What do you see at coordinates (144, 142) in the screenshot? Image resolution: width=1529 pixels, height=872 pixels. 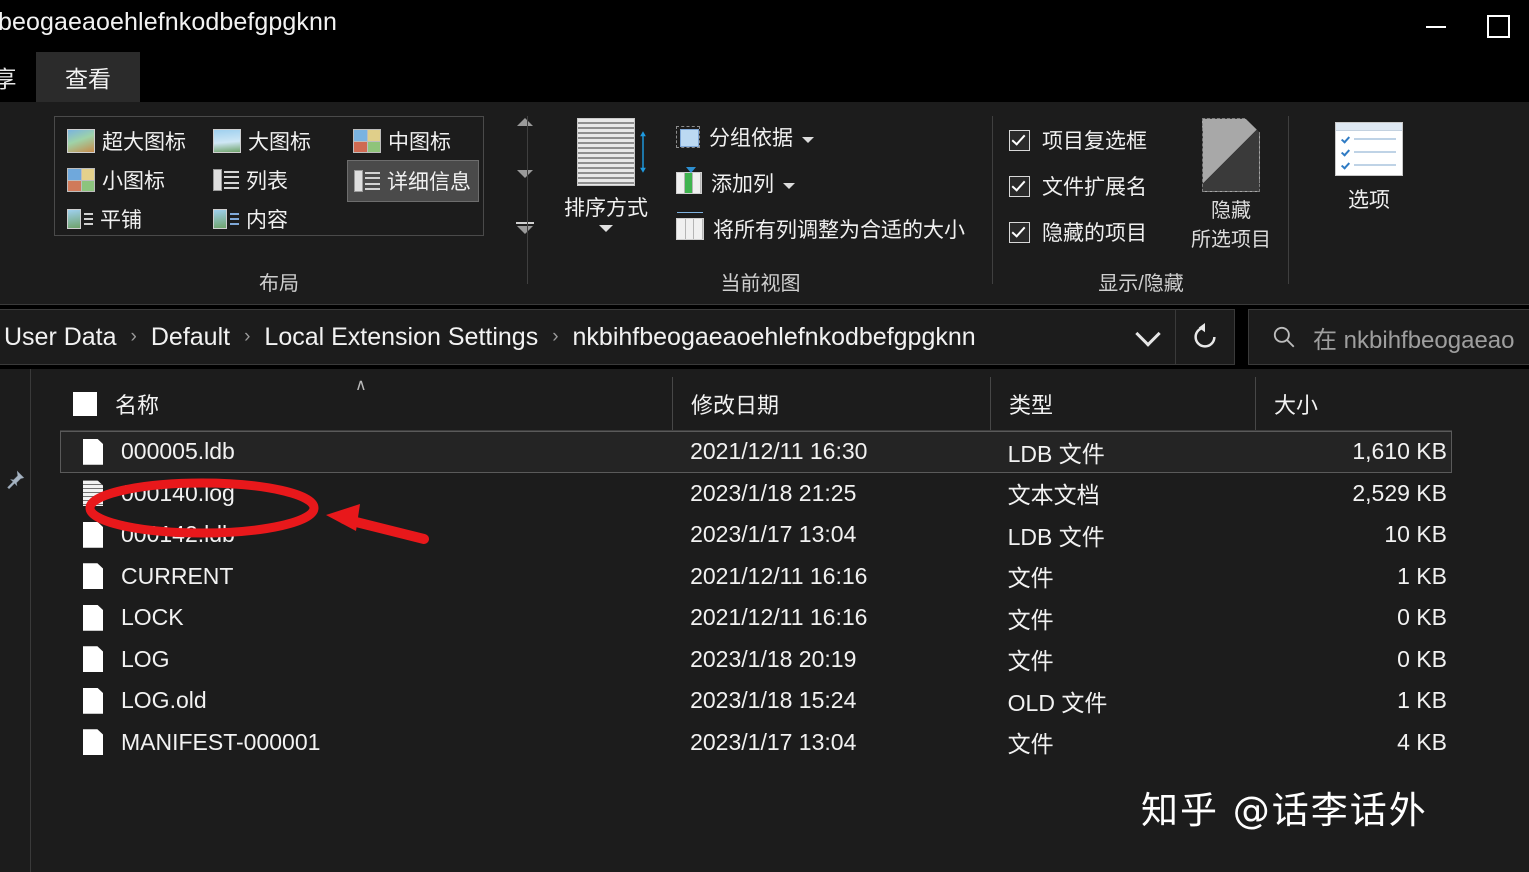 I see `view-option-label: 超大图标` at bounding box center [144, 142].